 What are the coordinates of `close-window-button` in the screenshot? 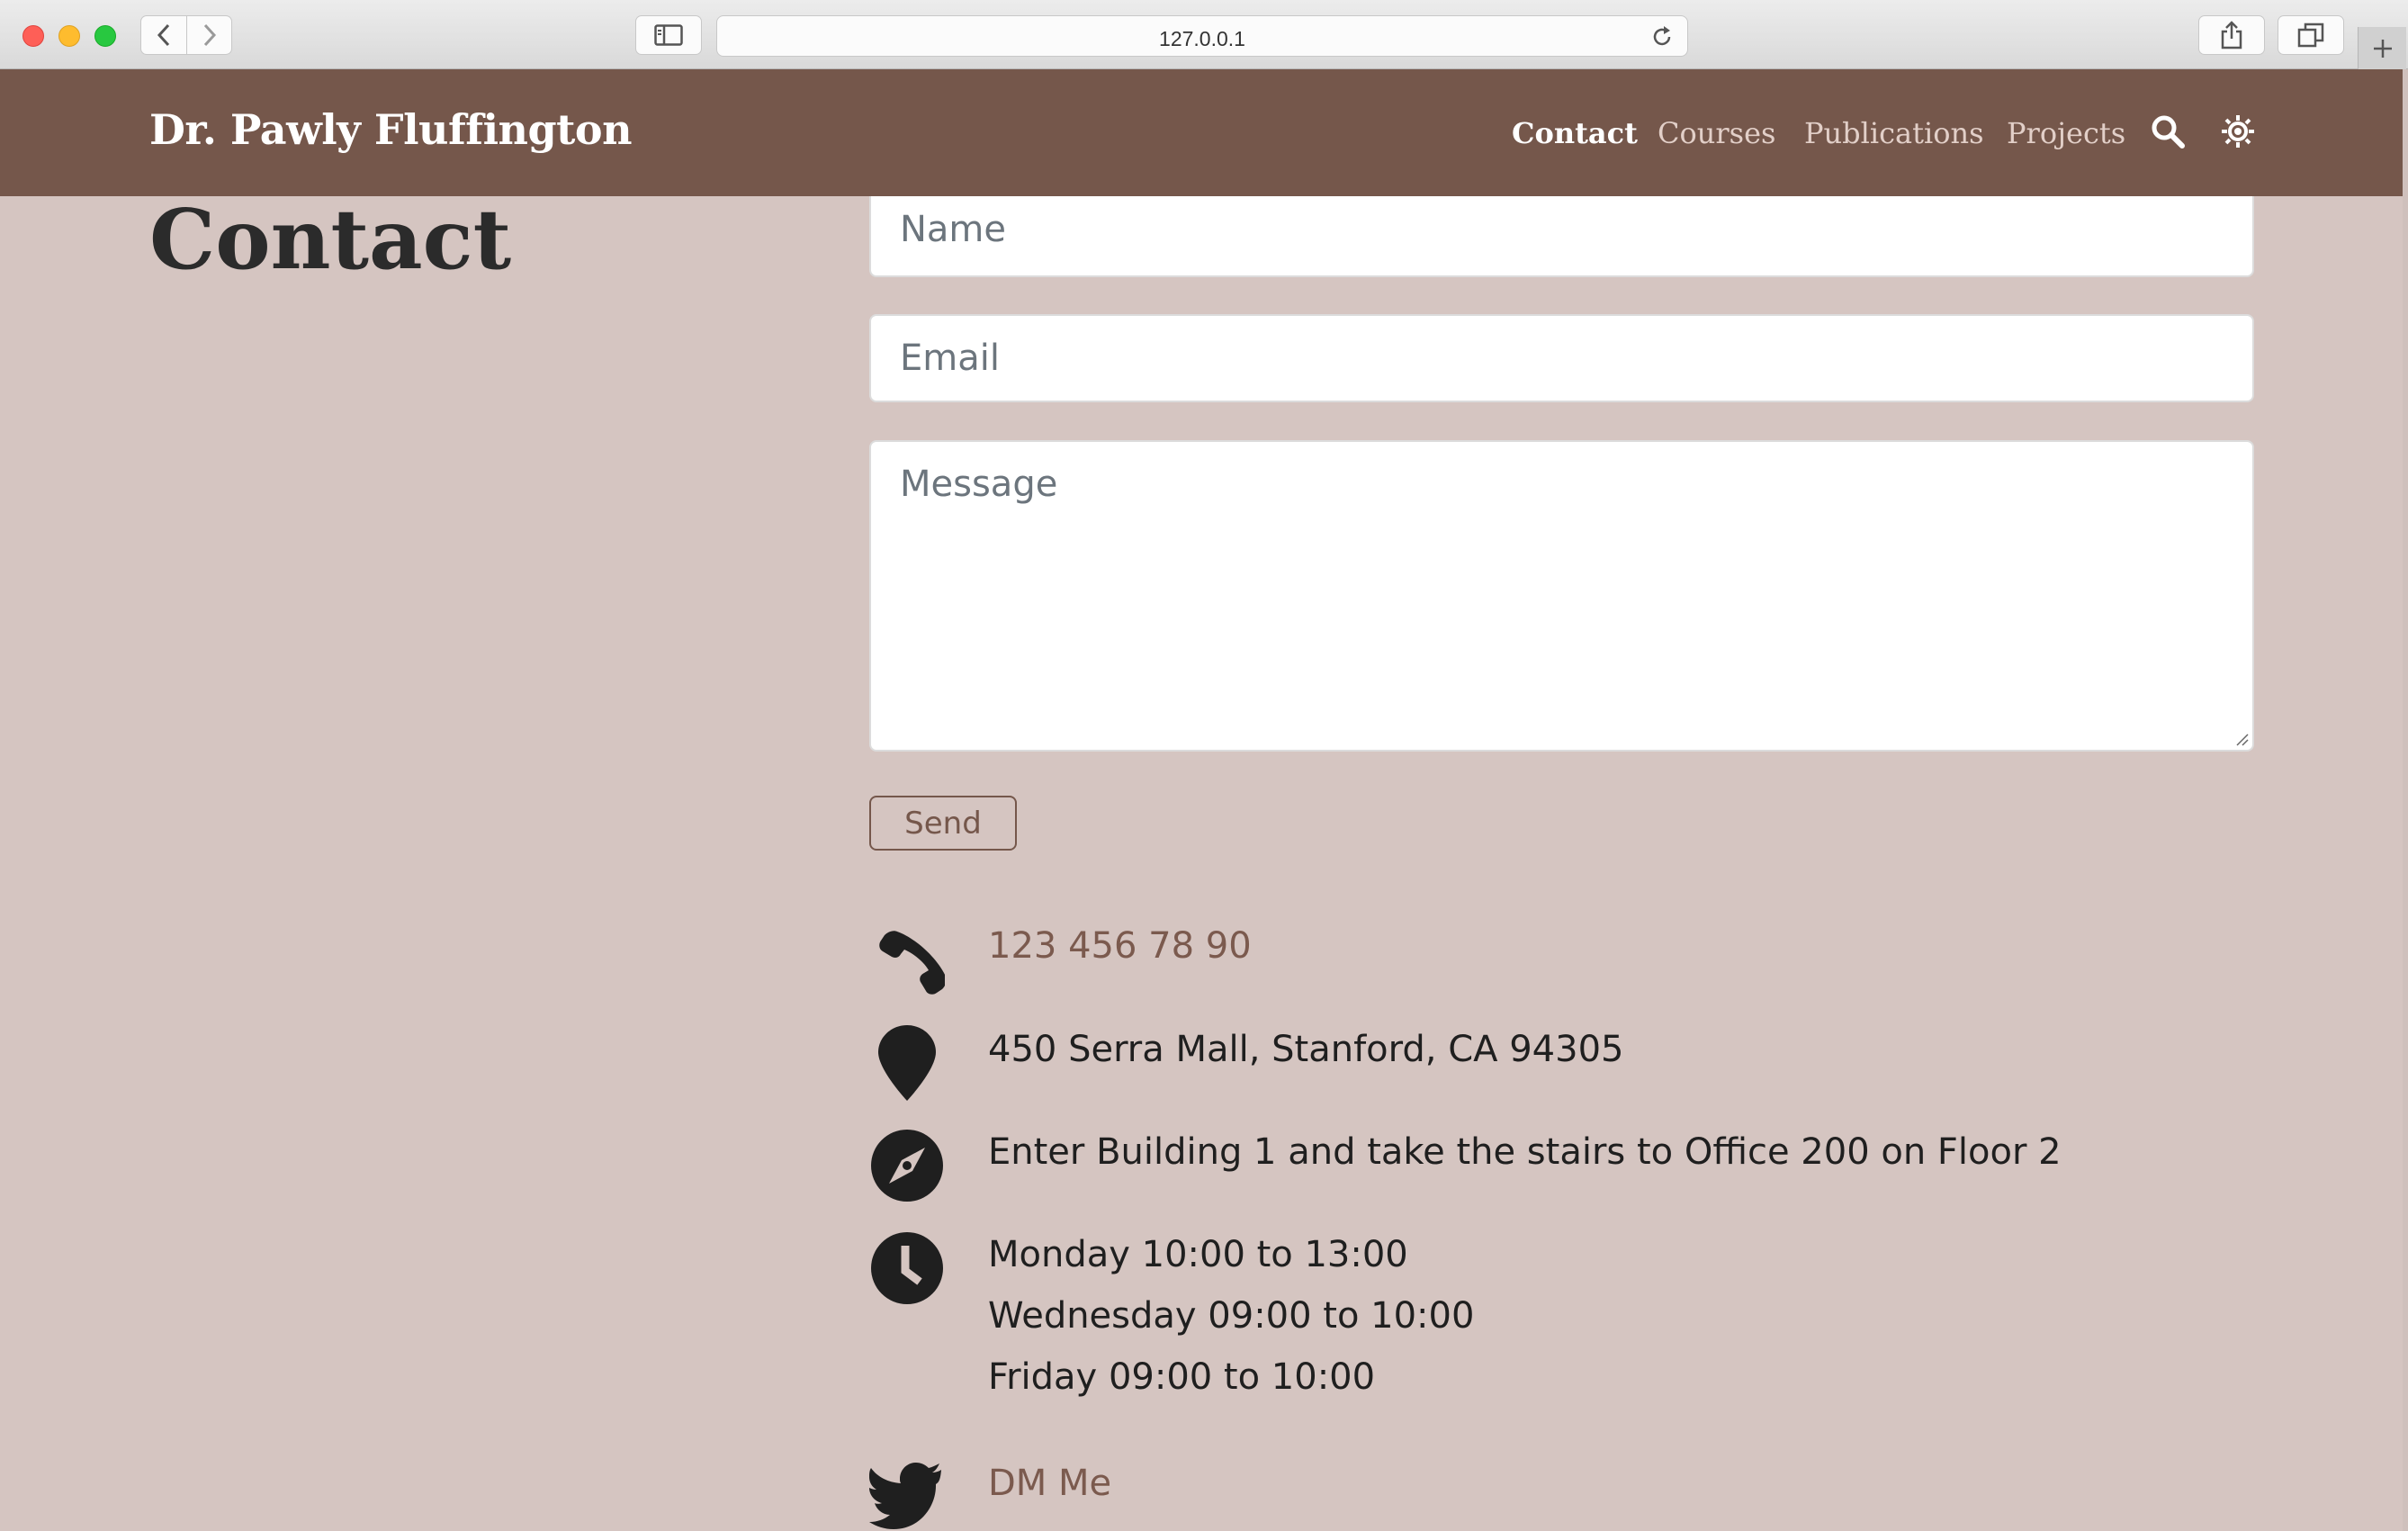 It's located at (33, 36).